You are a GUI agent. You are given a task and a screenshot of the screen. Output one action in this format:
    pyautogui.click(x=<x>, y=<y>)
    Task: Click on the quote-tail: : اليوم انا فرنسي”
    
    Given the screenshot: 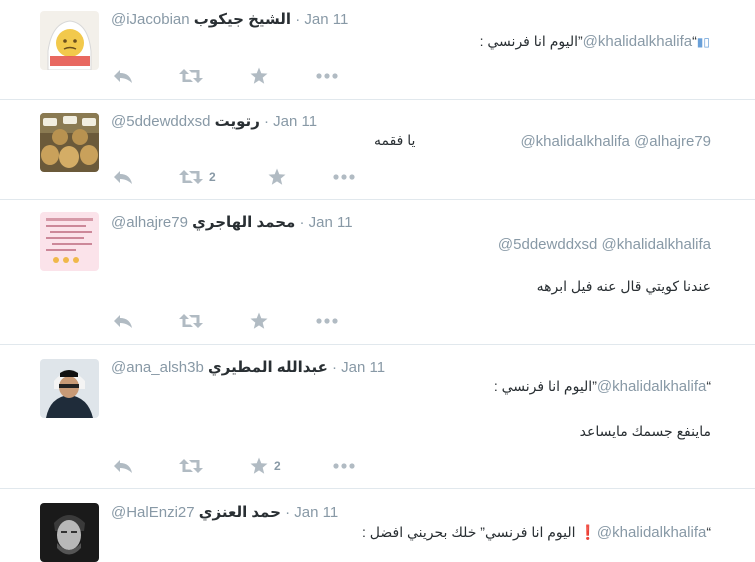 What is the action you would take?
    pyautogui.click(x=545, y=386)
    